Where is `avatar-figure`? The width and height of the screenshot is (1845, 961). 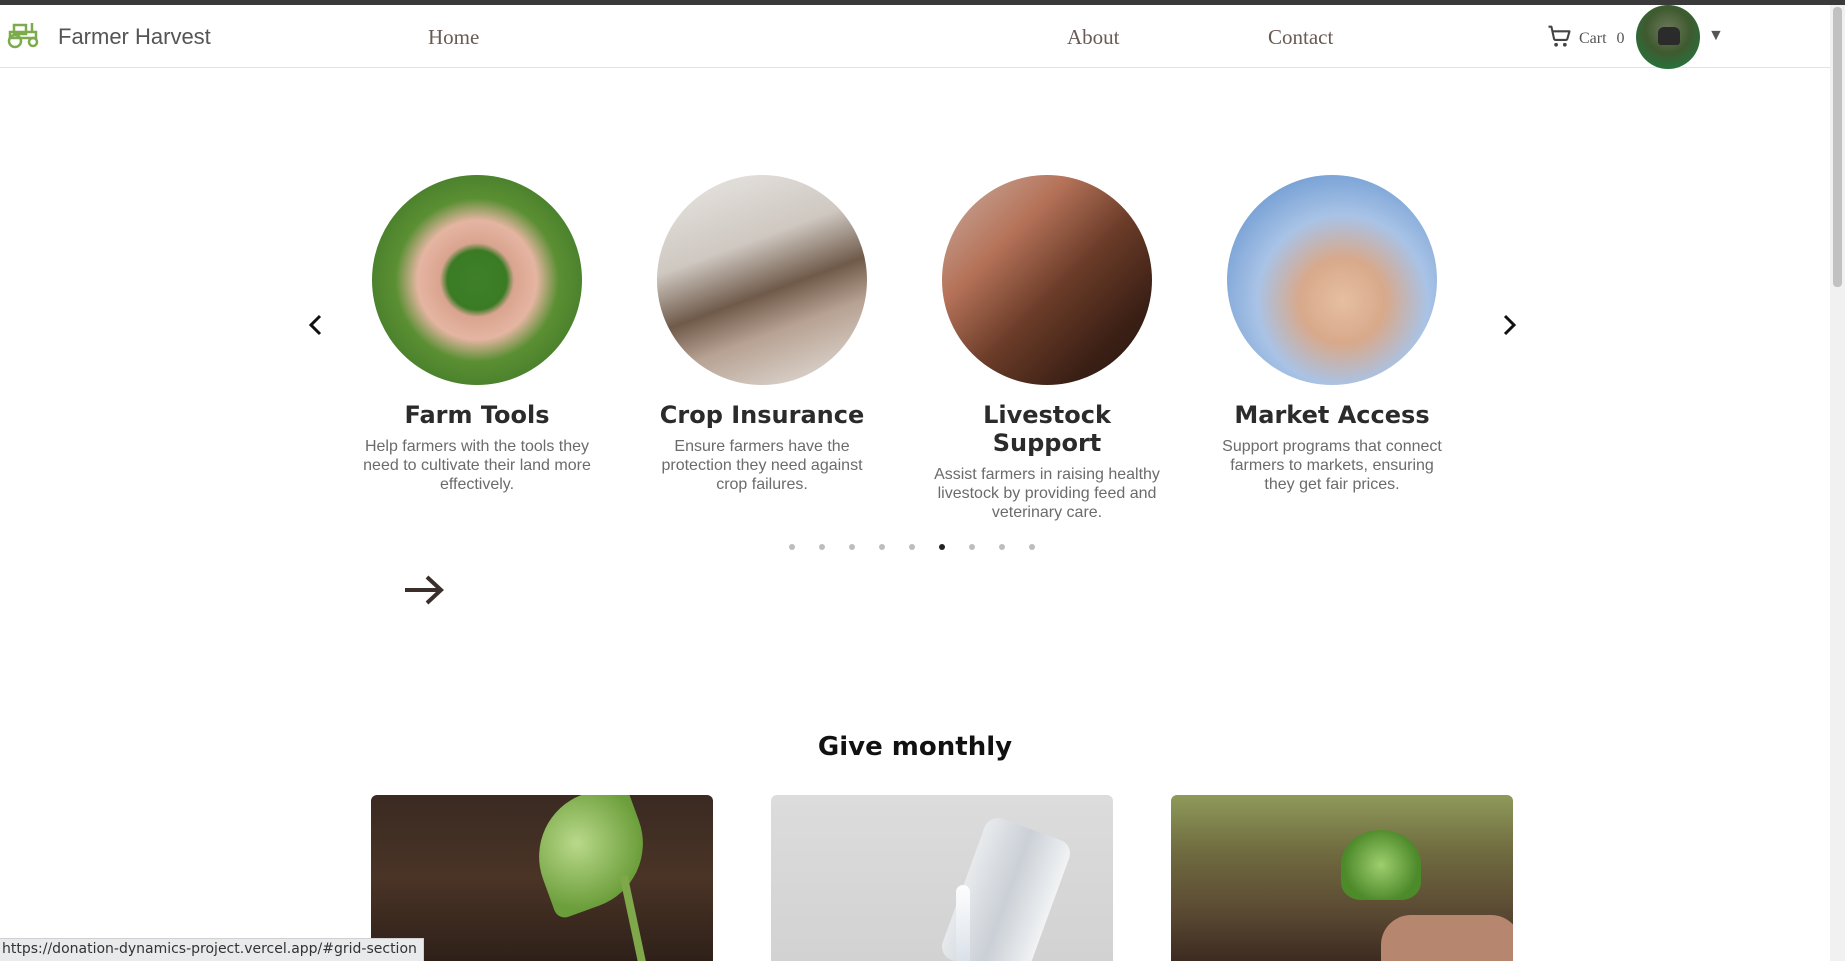
avatar-figure is located at coordinates (1669, 36).